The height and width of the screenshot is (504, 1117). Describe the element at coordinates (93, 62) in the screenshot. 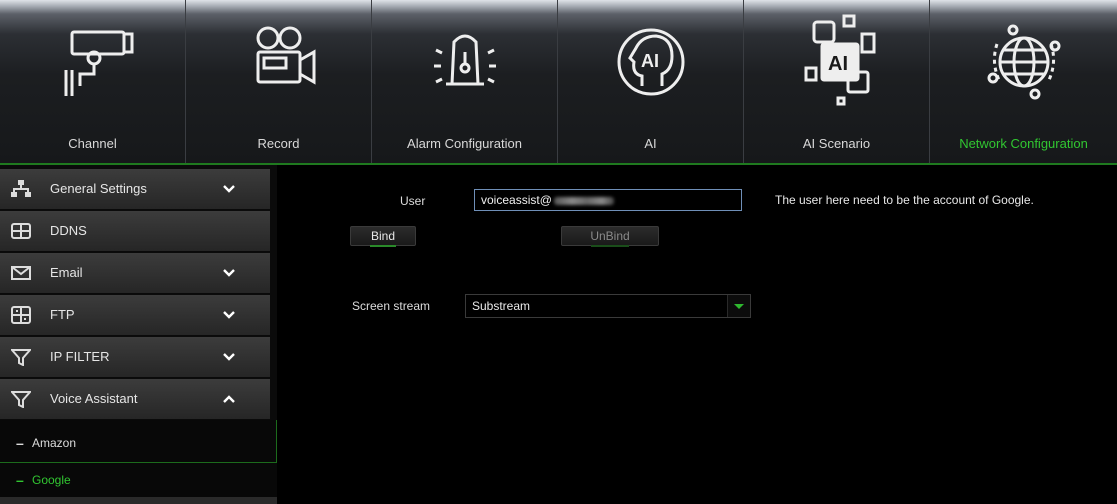

I see `camera-icon` at that location.